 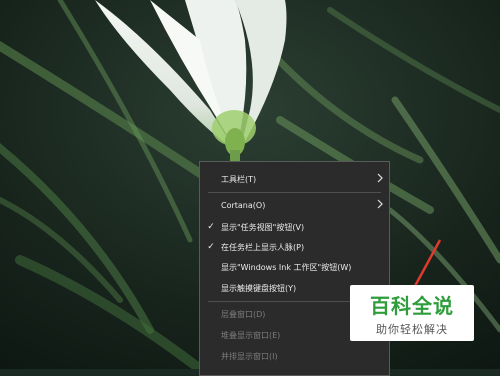 What do you see at coordinates (243, 205) in the screenshot?
I see `menu-item-label: Cortana(O)` at bounding box center [243, 205].